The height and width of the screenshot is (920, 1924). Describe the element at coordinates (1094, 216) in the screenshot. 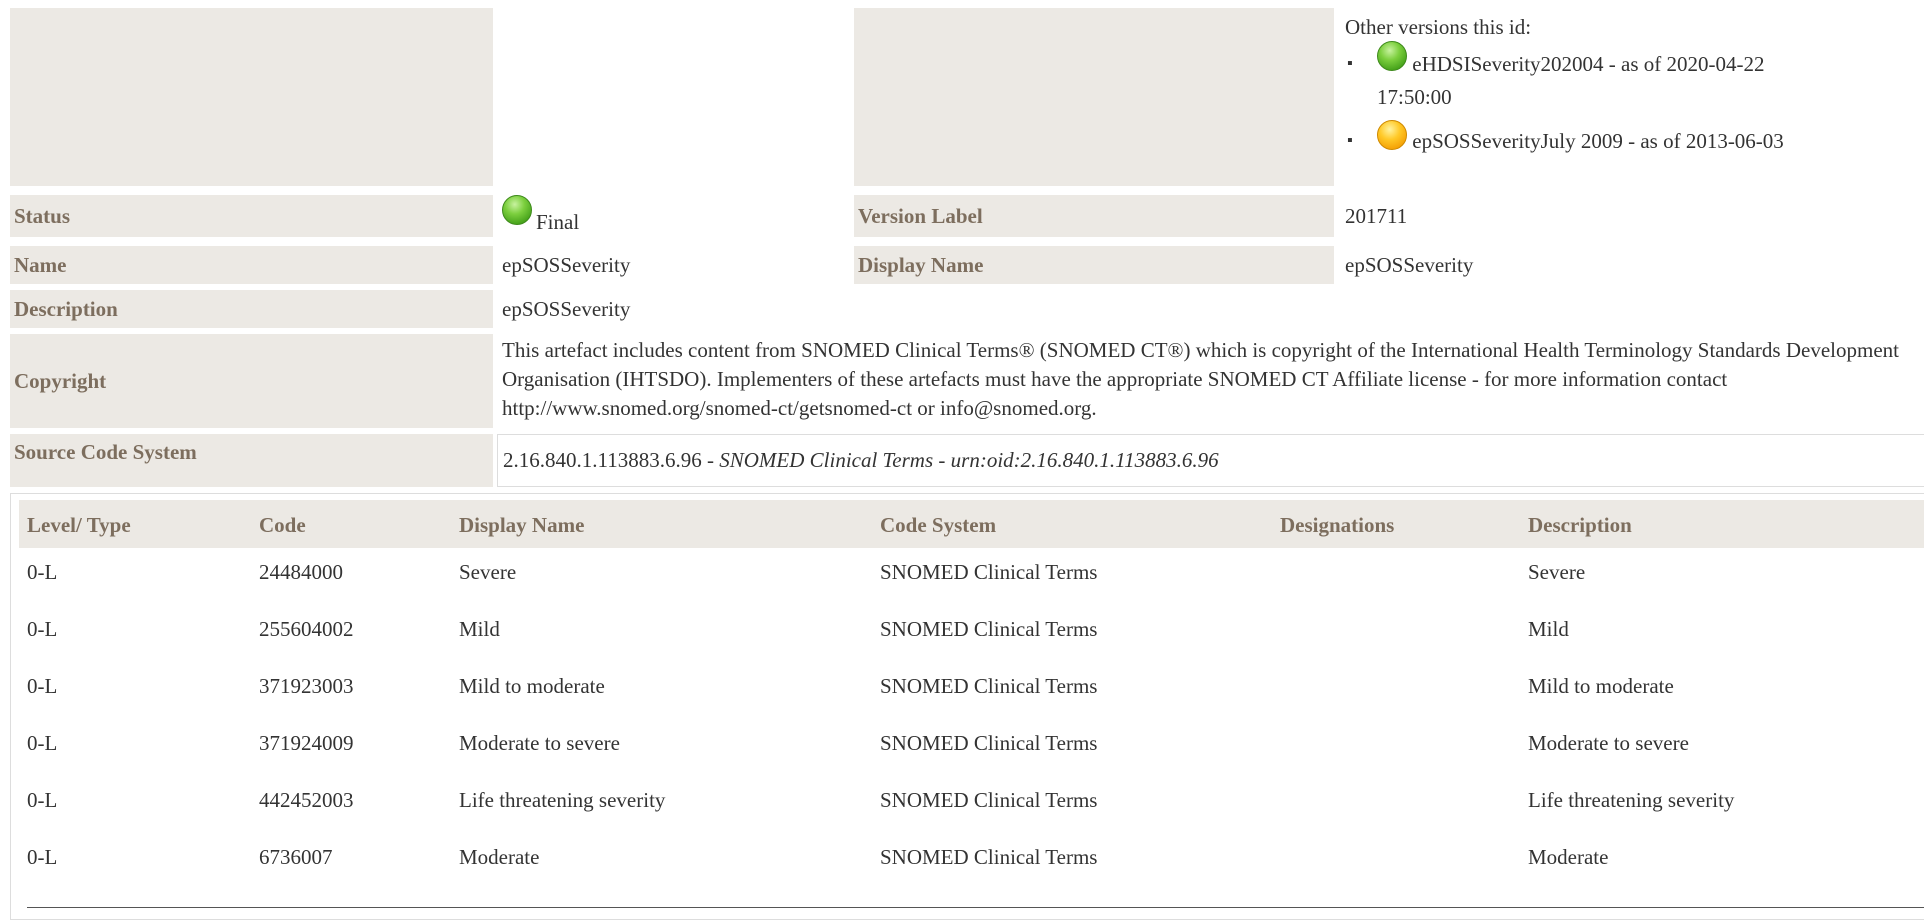

I see `version-label-label: Version Label` at that location.